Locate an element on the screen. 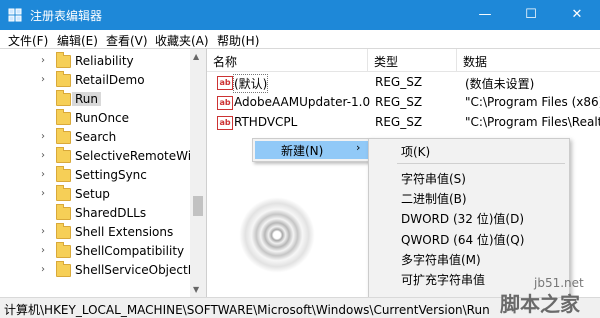  tree-item-setup: › Setup is located at coordinates (95, 194).